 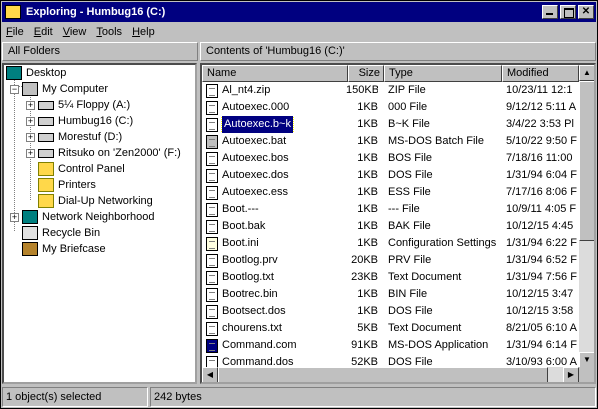 I want to click on horizontal-scroll-thumb, so click(x=383, y=374).